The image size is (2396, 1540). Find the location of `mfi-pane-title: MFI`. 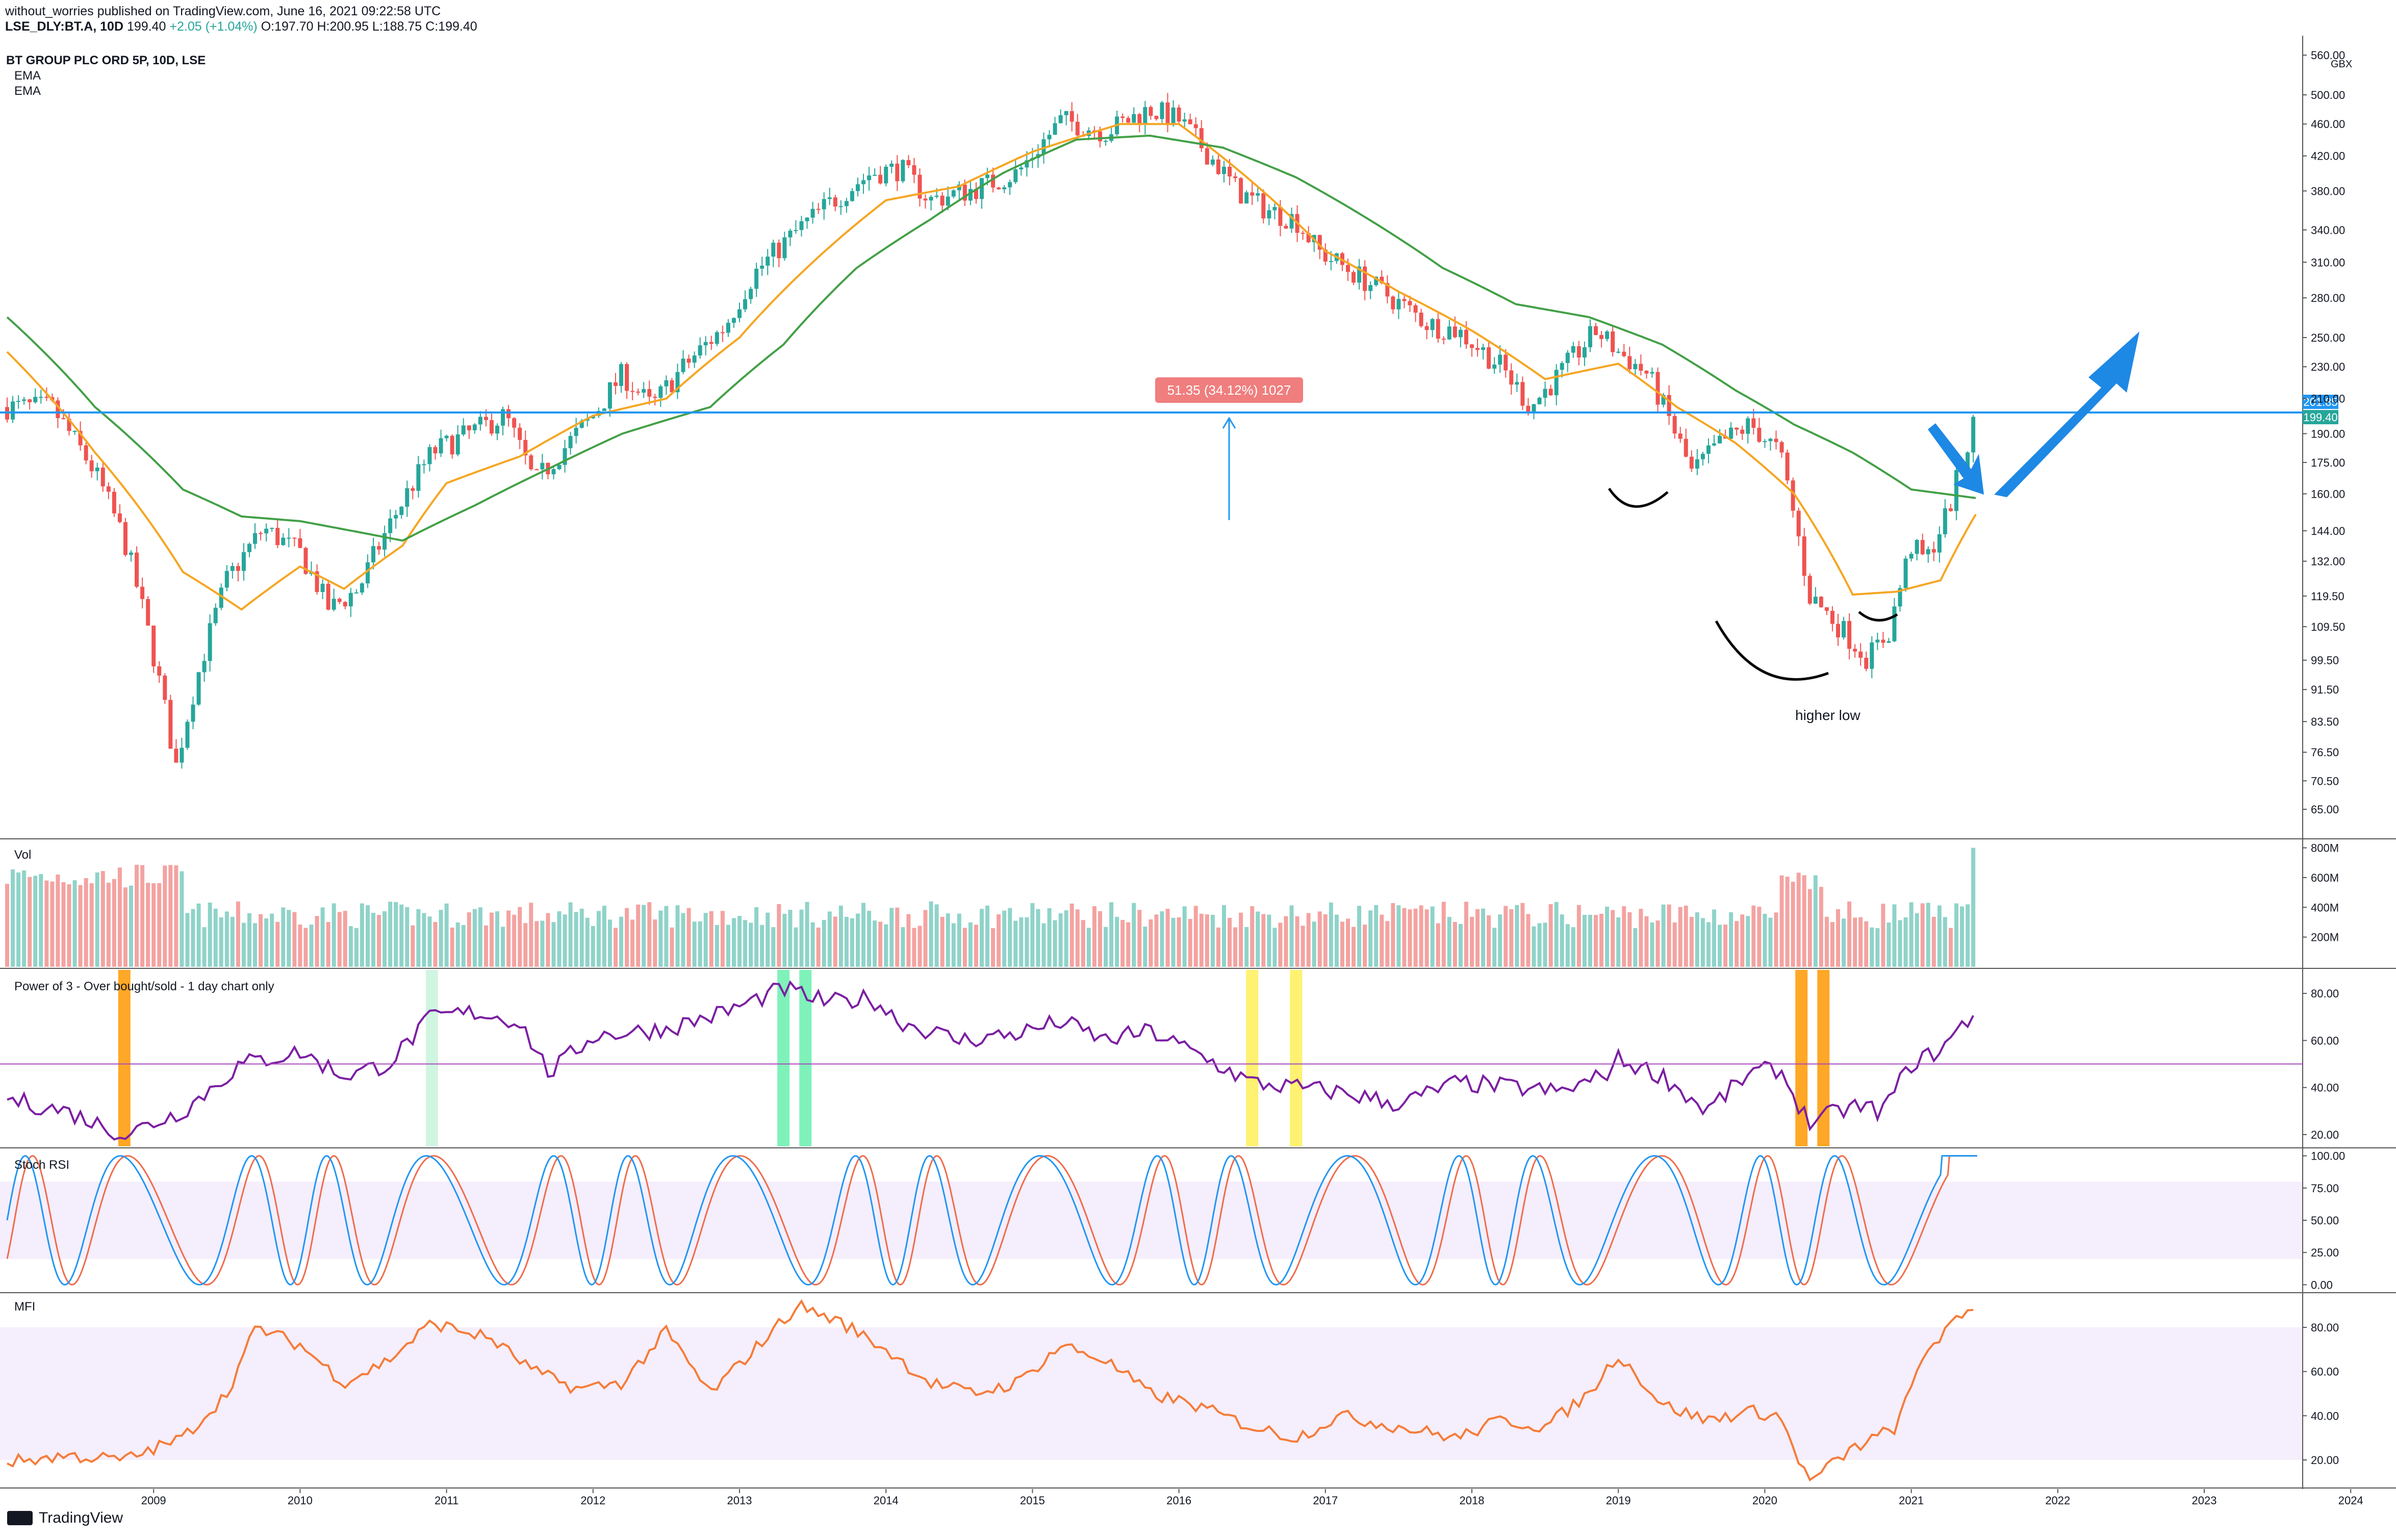

mfi-pane-title: MFI is located at coordinates (24, 1307).